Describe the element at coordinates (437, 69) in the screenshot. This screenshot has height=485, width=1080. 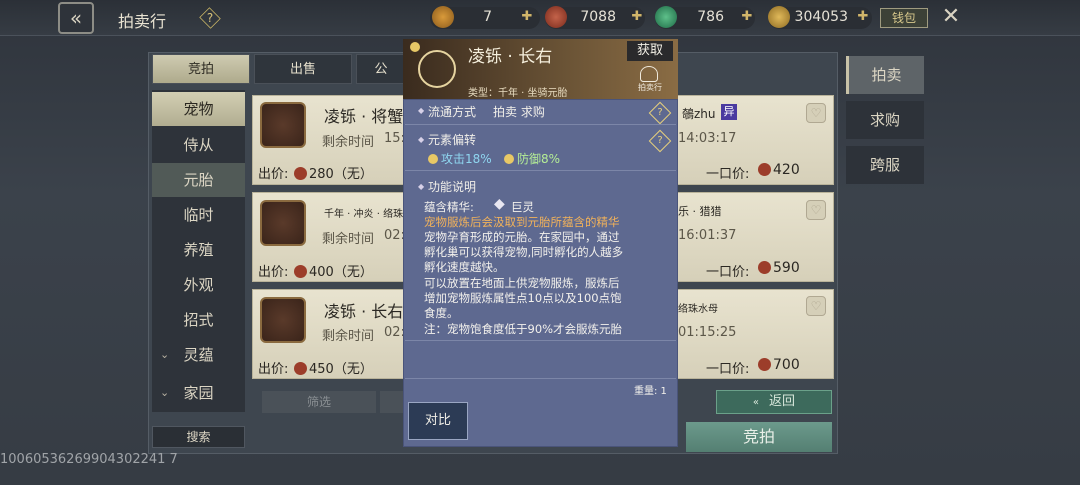
I see `pet-embryo-icon` at that location.